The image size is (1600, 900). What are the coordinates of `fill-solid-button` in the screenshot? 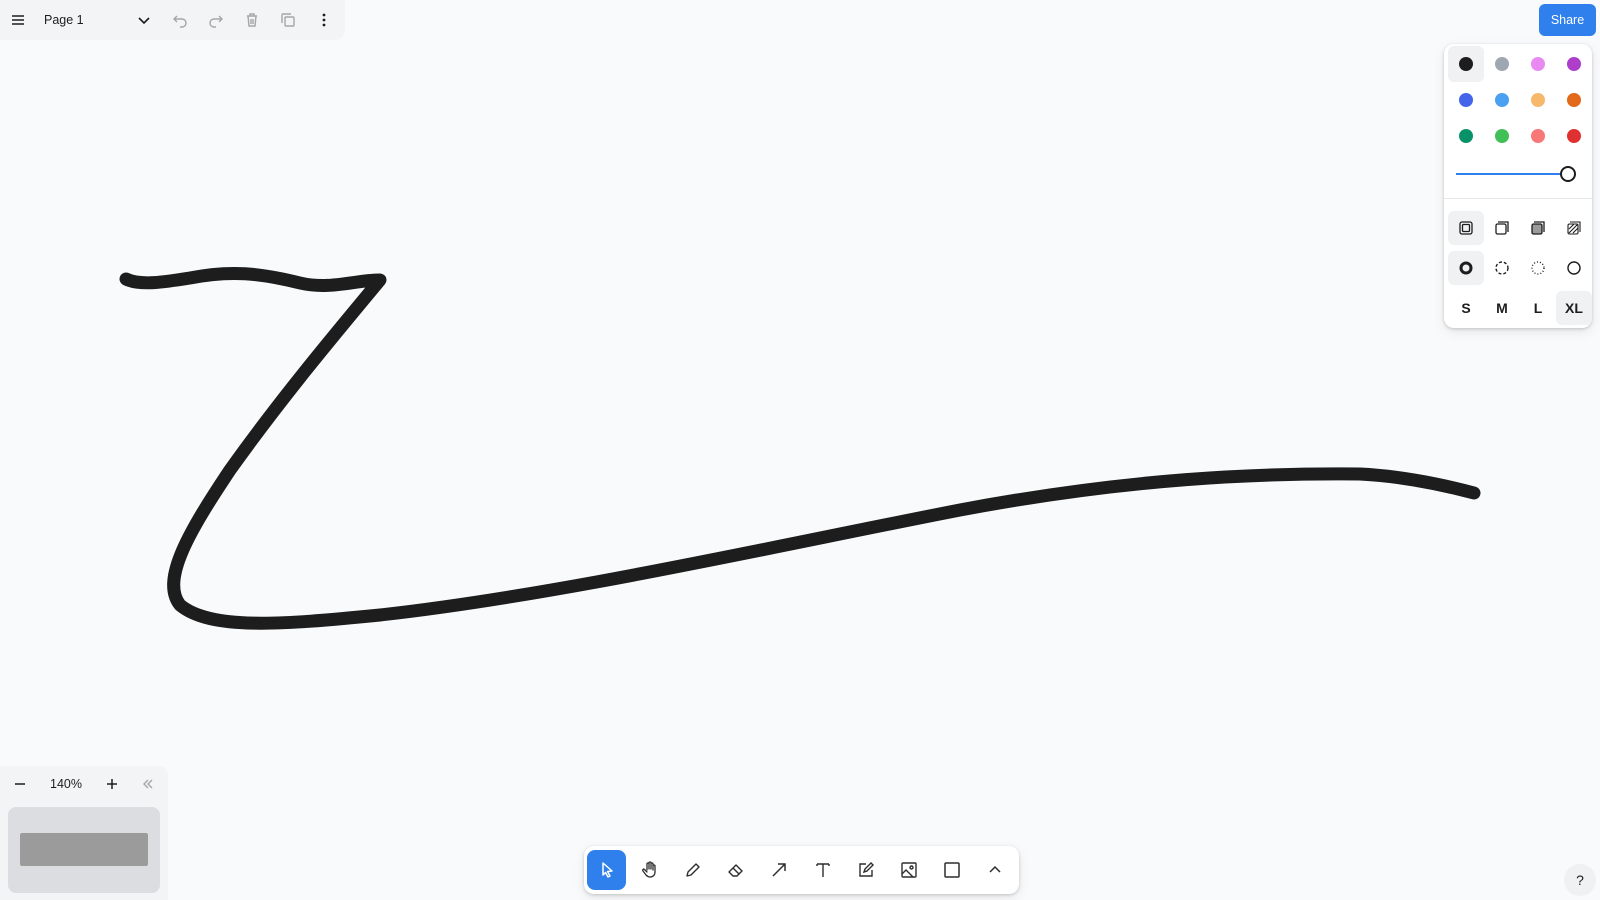 It's located at (1538, 228).